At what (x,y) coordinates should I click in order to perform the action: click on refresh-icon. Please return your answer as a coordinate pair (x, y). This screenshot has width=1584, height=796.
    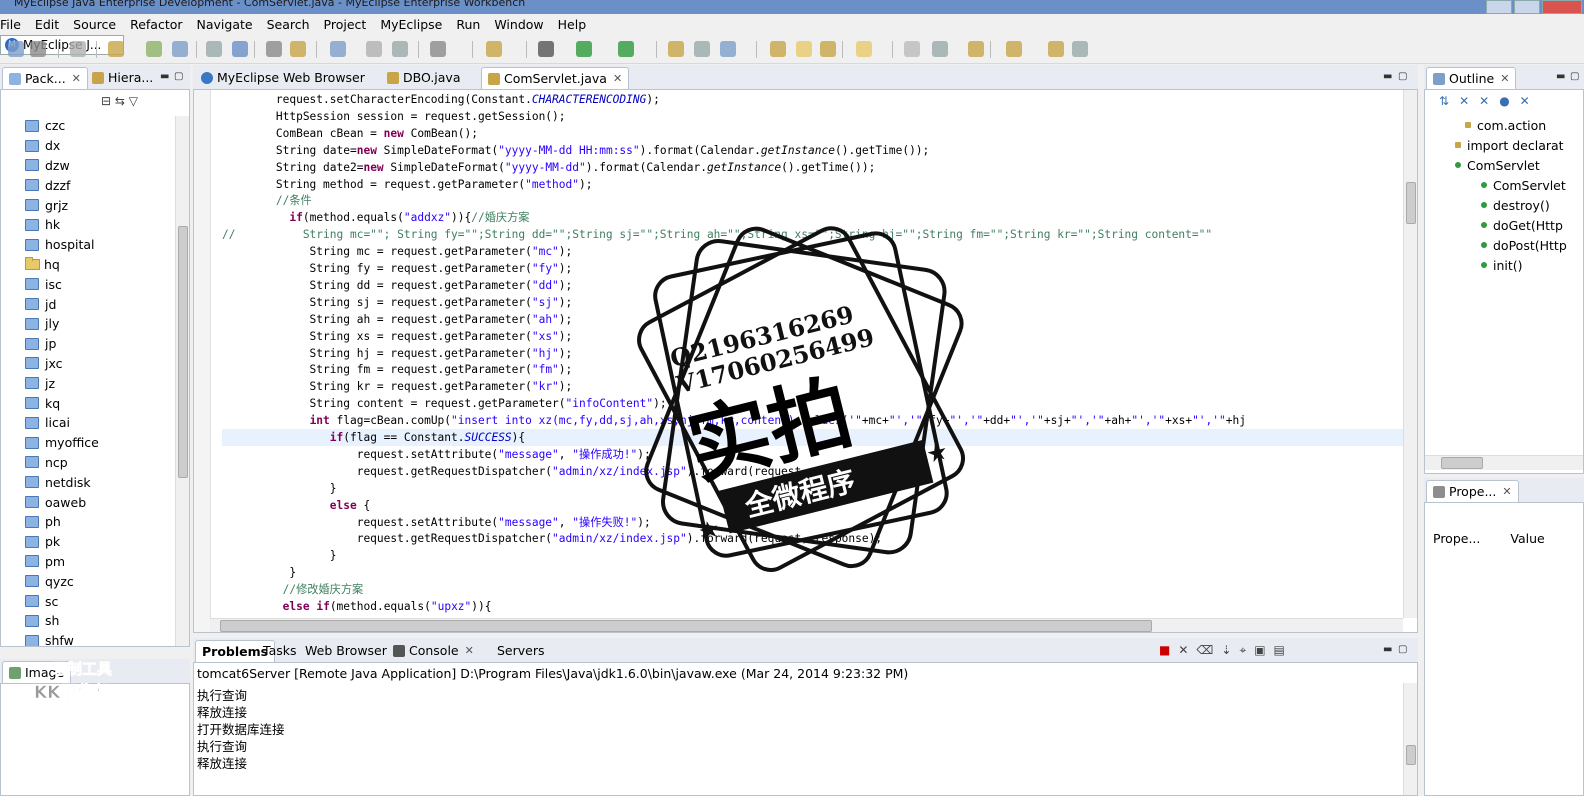
    Looking at the image, I should click on (274, 49).